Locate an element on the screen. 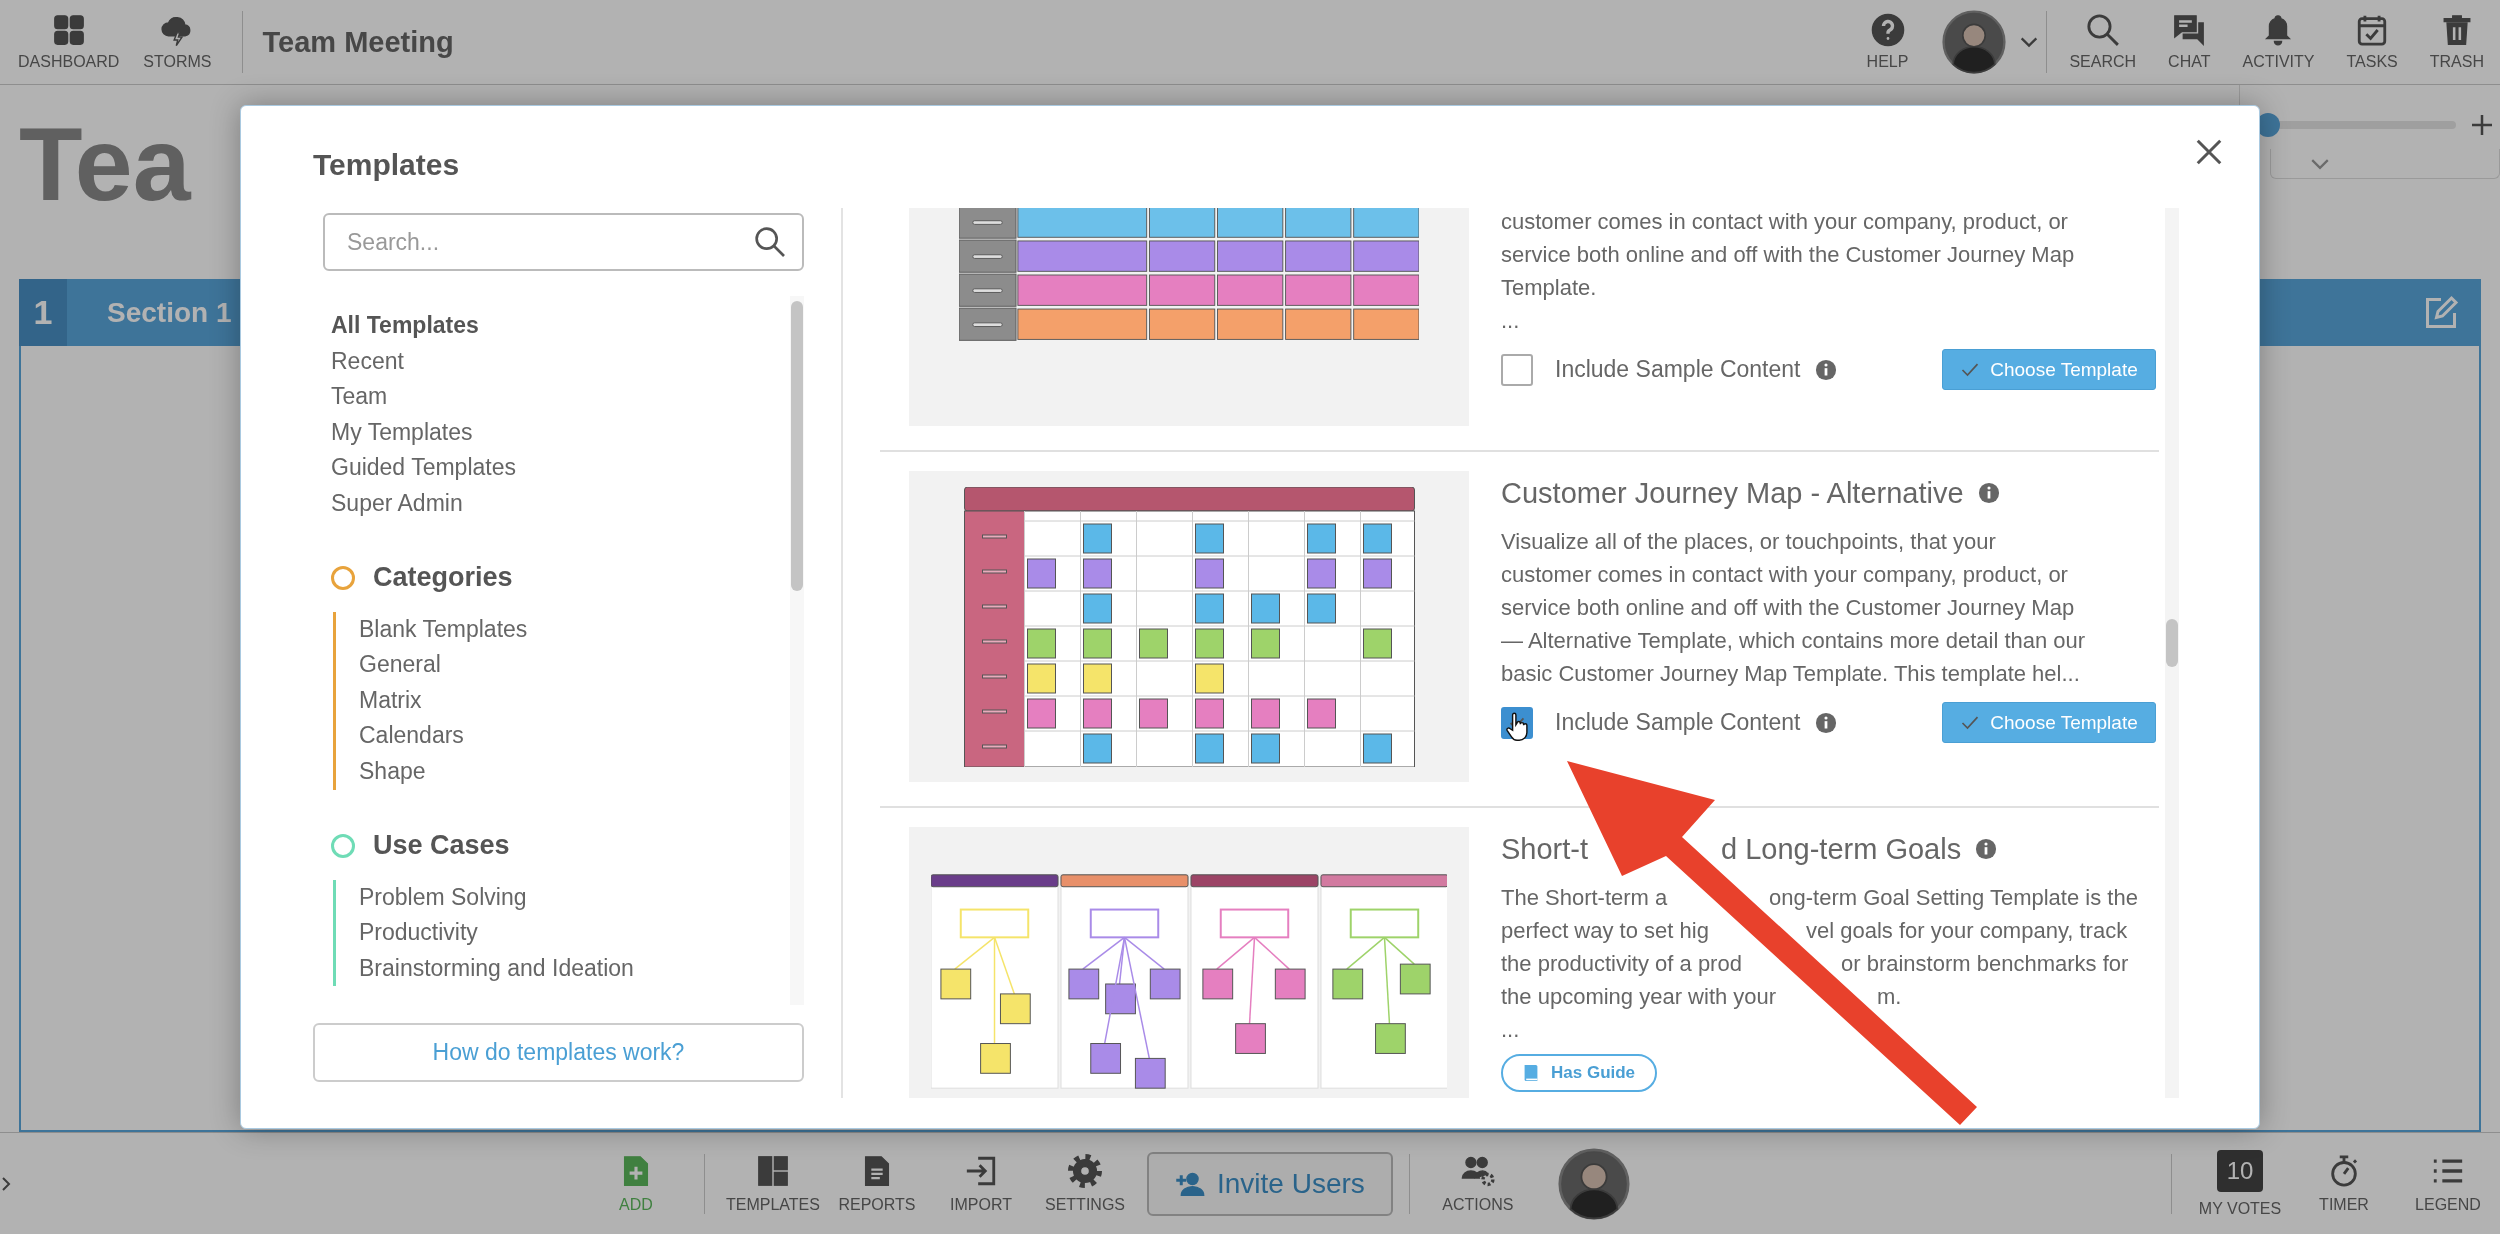 The width and height of the screenshot is (2500, 1234). toolbar-button: IMPORT is located at coordinates (981, 1183).